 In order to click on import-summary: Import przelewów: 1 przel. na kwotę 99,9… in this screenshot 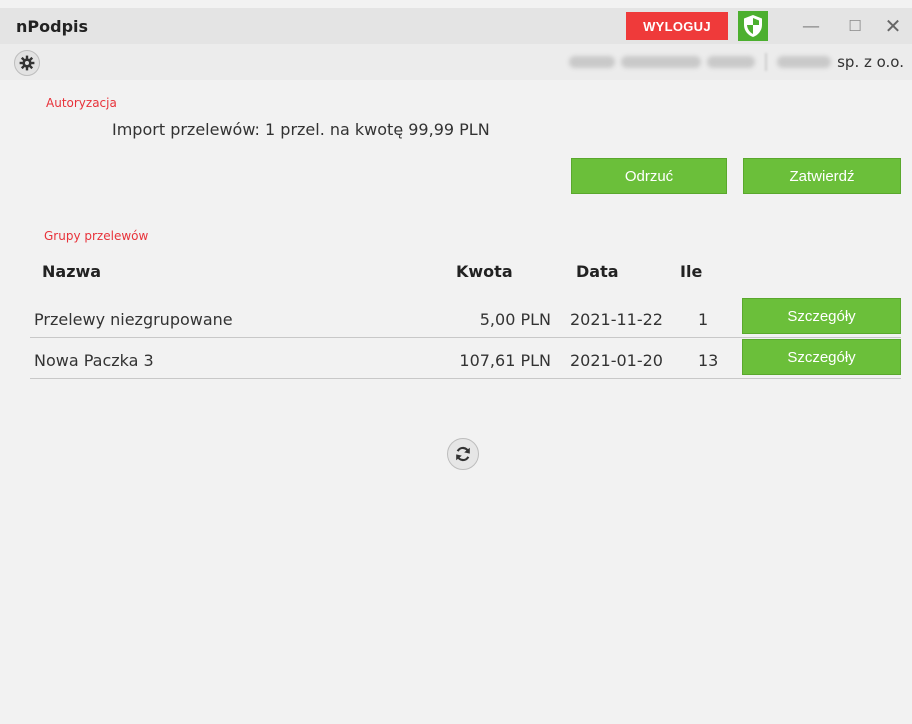, I will do `click(301, 129)`.